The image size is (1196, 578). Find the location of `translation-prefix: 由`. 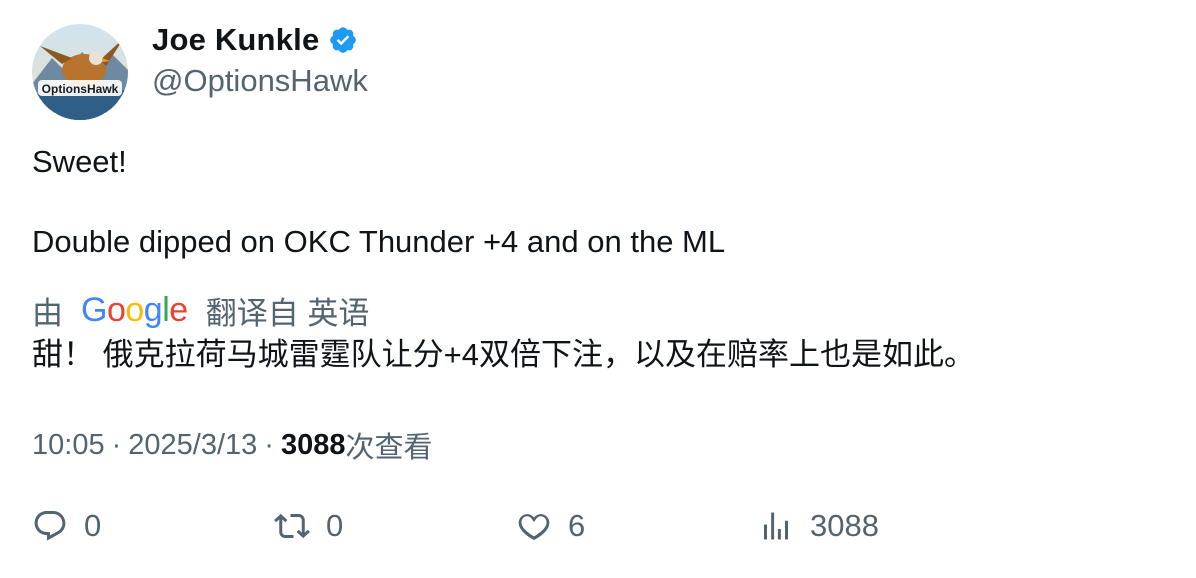

translation-prefix: 由 is located at coordinates (47, 313).